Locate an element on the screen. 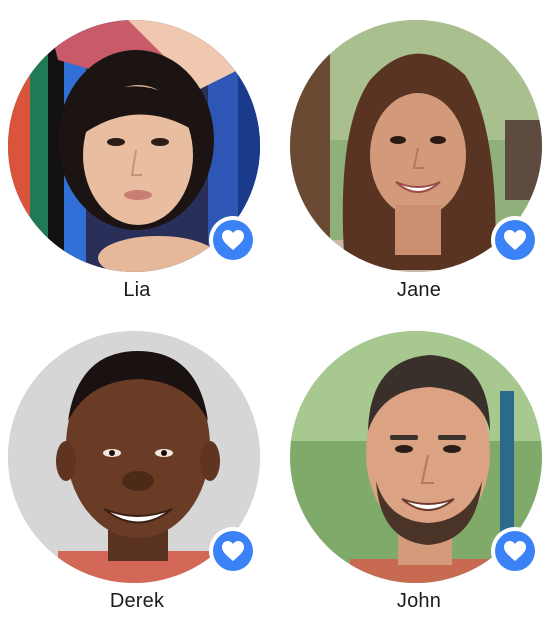 The height and width of the screenshot is (620, 549). contact-name: Derek is located at coordinates (137, 601).